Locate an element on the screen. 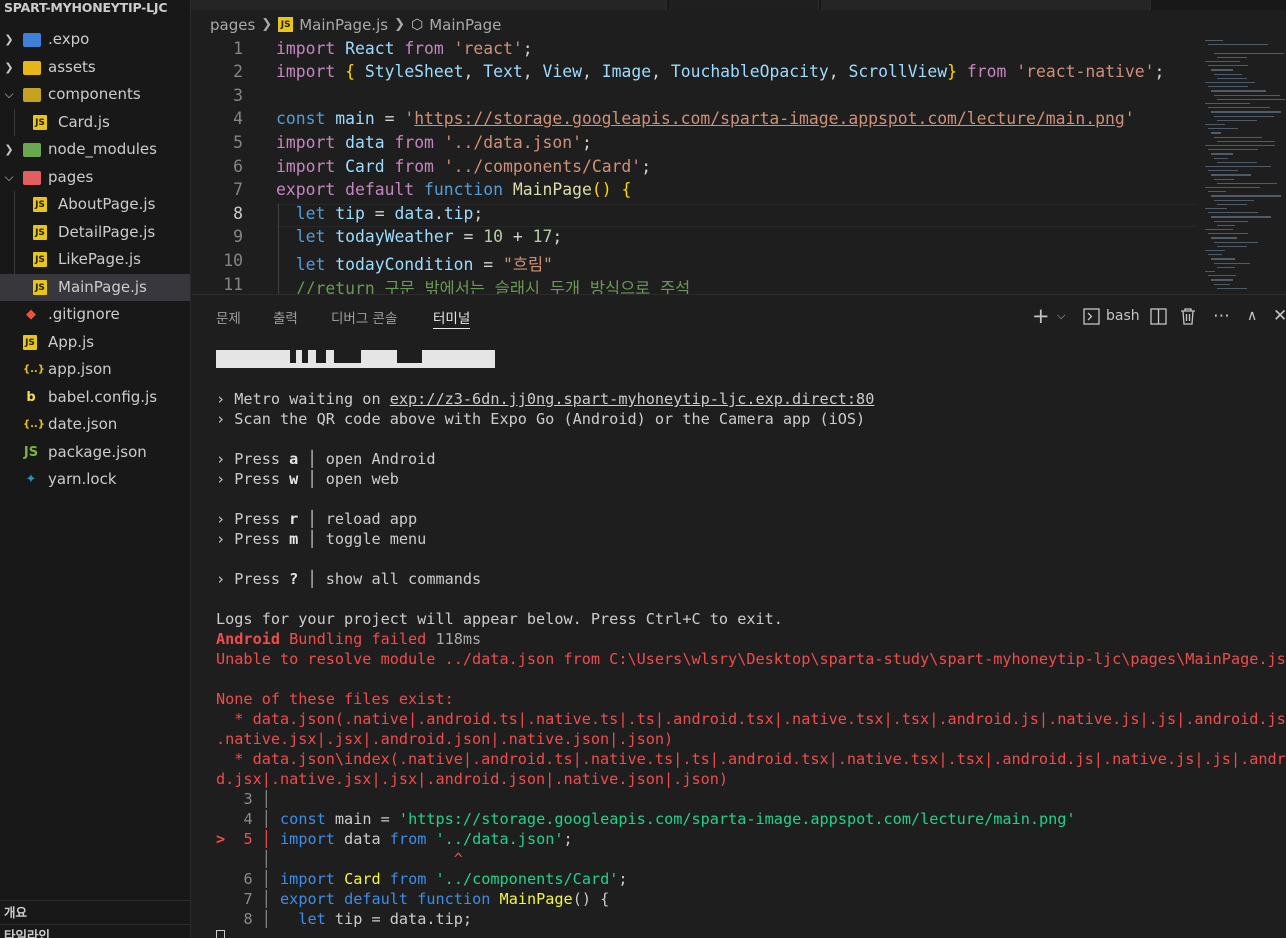 Image resolution: width=1286 pixels, height=938 pixels. snippet-line-number: 3 │ is located at coordinates (253, 799).